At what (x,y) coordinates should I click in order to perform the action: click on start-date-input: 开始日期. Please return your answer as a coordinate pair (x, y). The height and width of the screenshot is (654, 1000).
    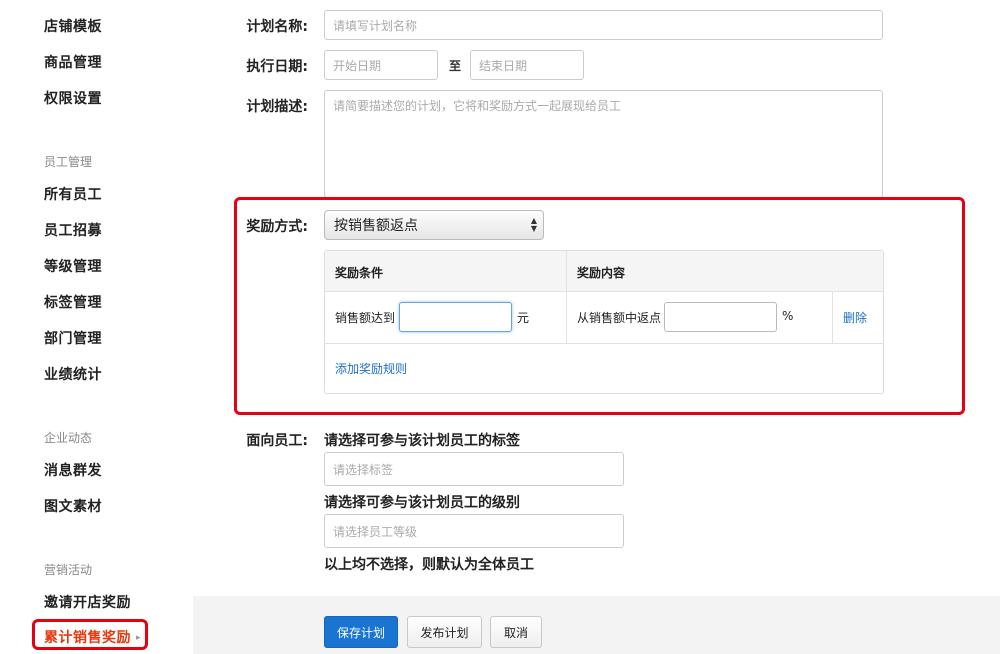
    Looking at the image, I should click on (381, 65).